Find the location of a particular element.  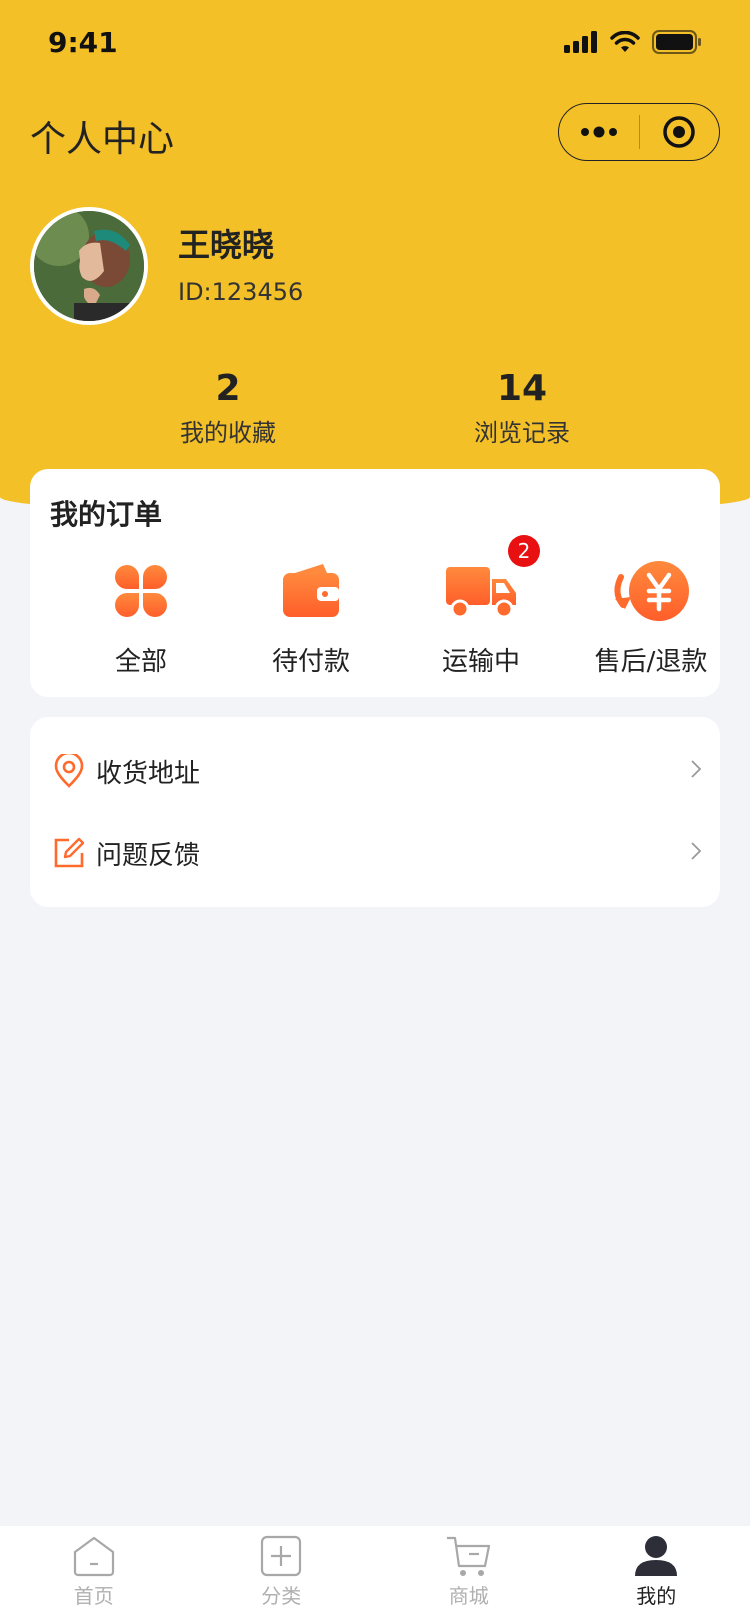

menu-item-feedback: 问题反馈 is located at coordinates (375, 853).